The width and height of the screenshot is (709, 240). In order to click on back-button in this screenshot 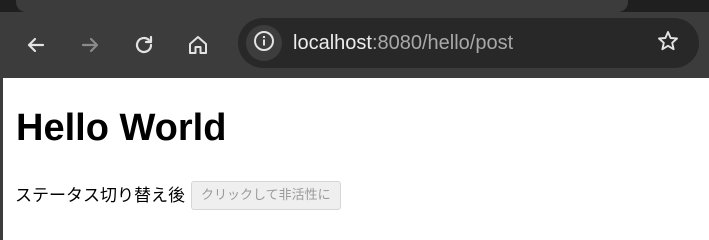, I will do `click(36, 45)`.